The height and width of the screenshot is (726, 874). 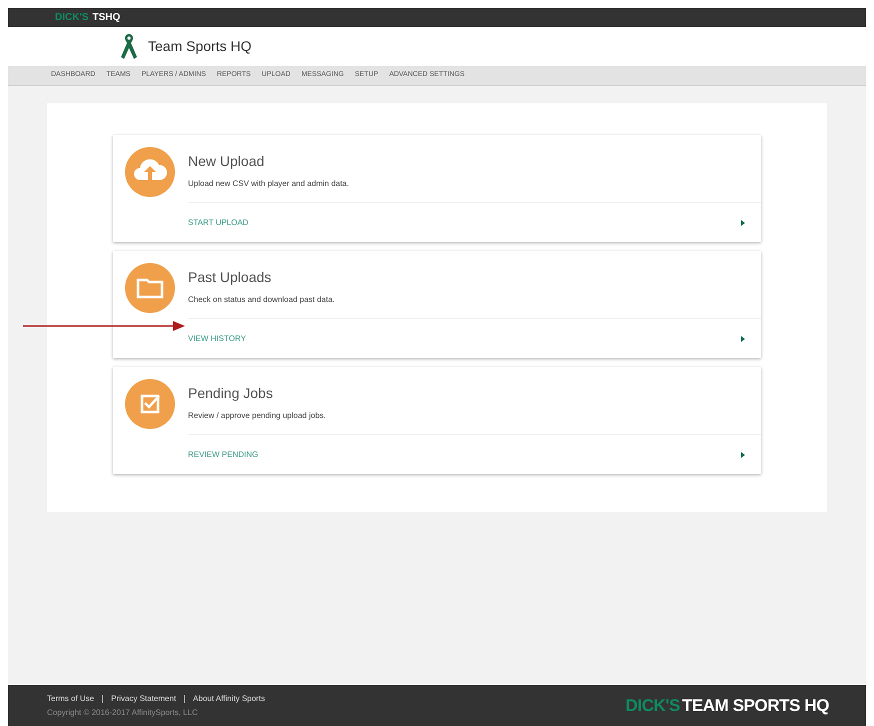 What do you see at coordinates (123, 712) in the screenshot?
I see `copyright-text: Copyright © 2016-2017 AffinitySports, LLC` at bounding box center [123, 712].